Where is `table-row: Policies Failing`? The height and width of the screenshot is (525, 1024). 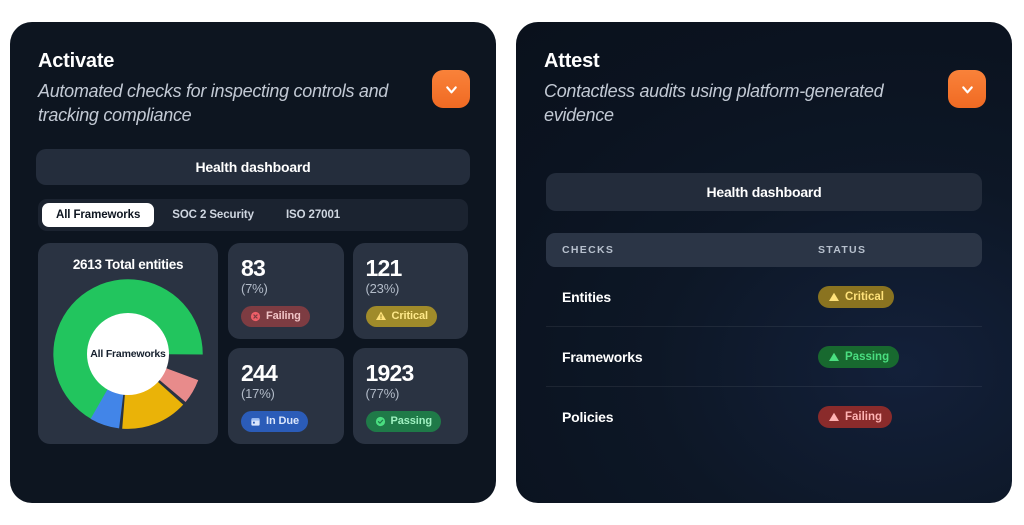
table-row: Policies Failing is located at coordinates (764, 417).